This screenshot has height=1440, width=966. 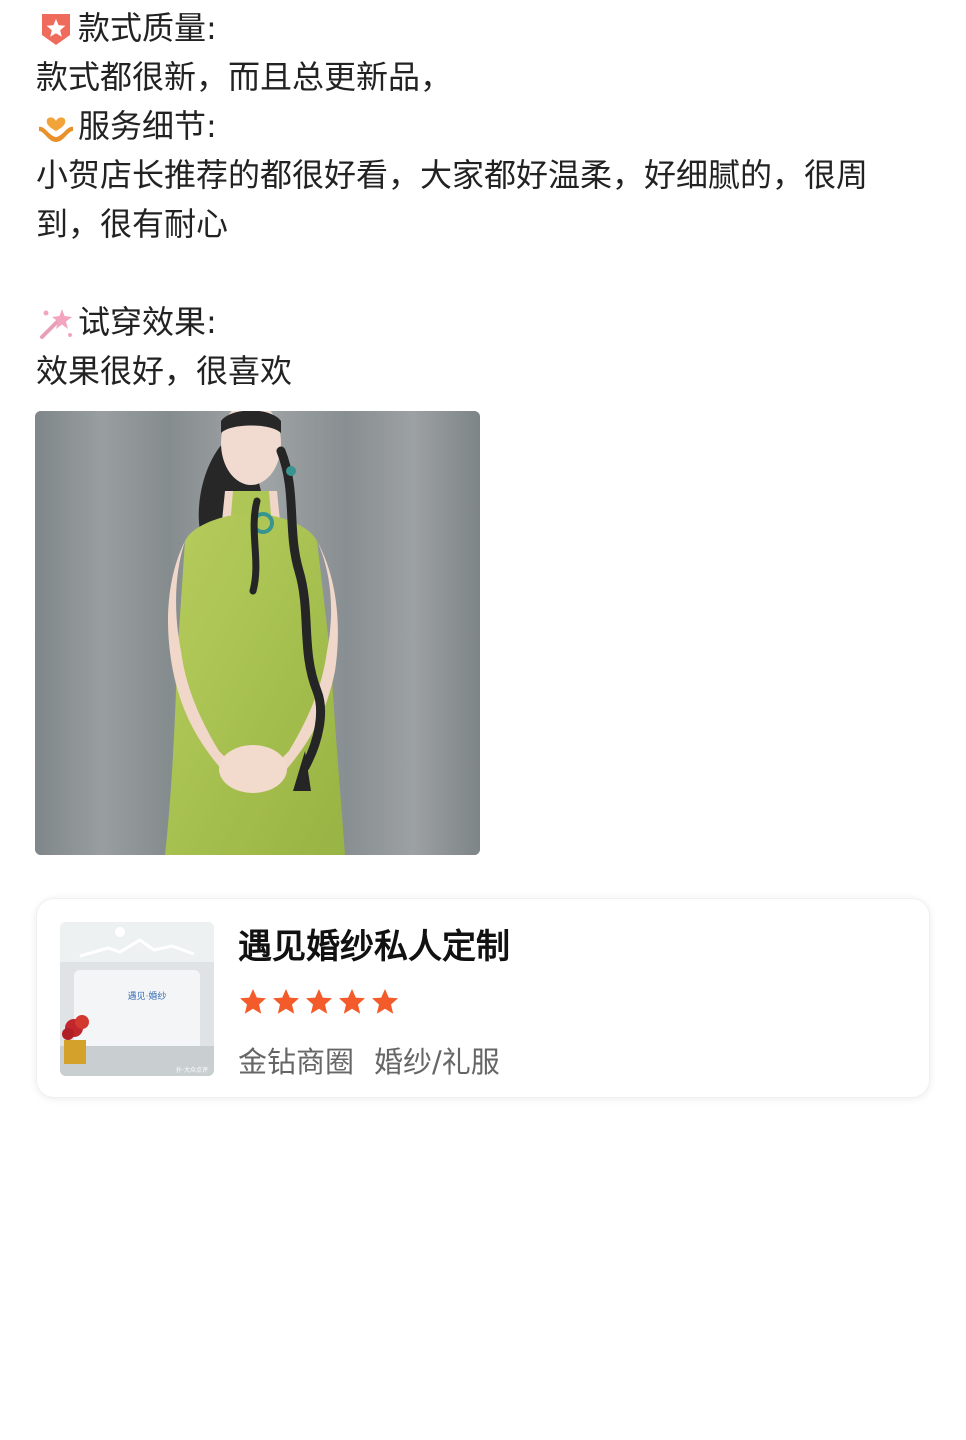 What do you see at coordinates (483, 28) in the screenshot?
I see `quality-heading-line: 款式质量:` at bounding box center [483, 28].